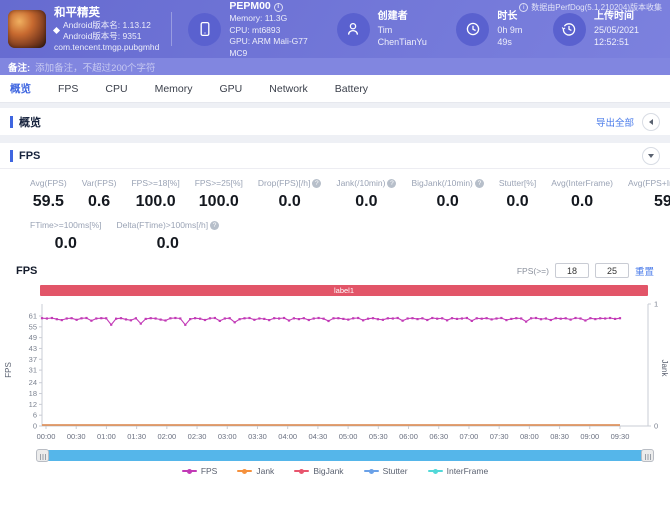  I want to click on creator-icon, so click(353, 29).